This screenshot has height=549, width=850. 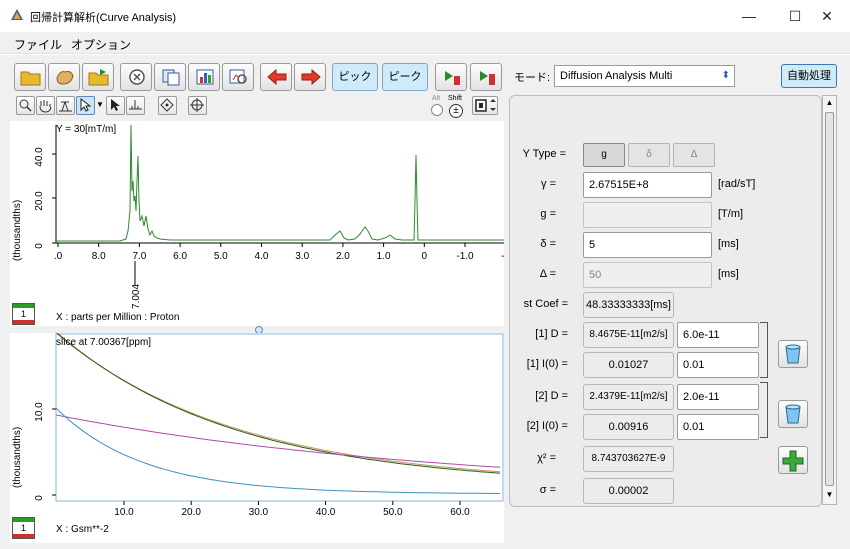 I want to click on folder-arrow-icon, so click(x=98, y=77).